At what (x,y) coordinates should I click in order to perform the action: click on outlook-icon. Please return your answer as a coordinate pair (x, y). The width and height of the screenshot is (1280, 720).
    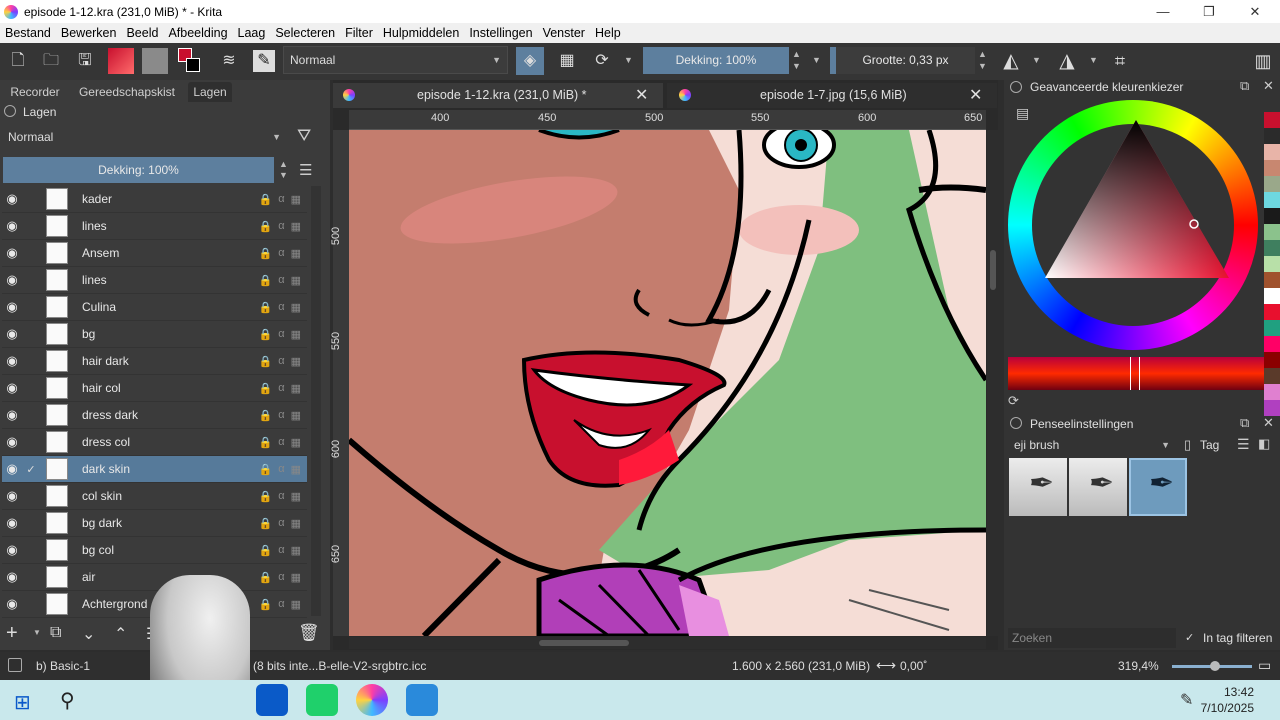
    Looking at the image, I should click on (272, 700).